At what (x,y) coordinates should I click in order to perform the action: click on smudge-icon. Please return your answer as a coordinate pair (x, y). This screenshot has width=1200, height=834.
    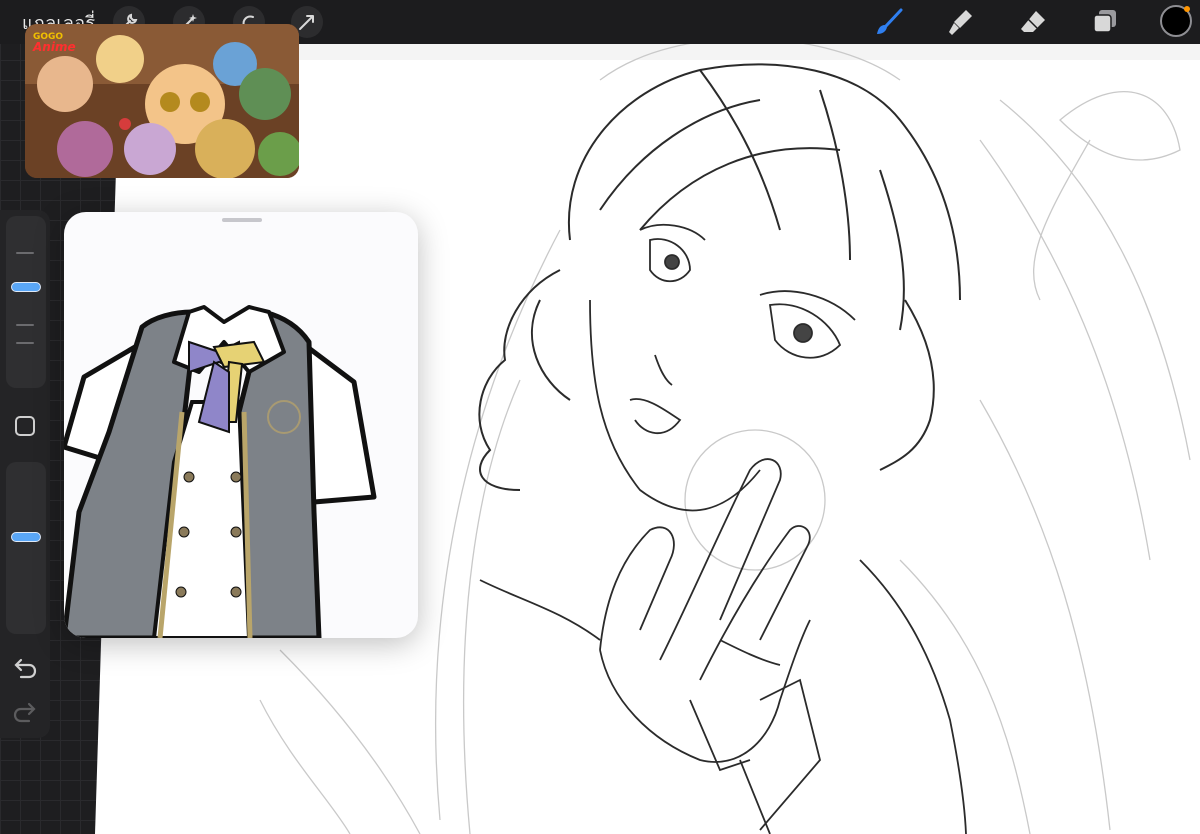
    Looking at the image, I should click on (961, 22).